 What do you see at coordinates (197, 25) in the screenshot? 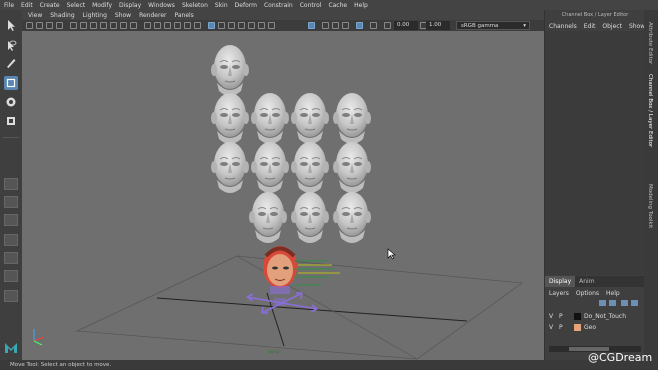
I see `shadows-icon` at bounding box center [197, 25].